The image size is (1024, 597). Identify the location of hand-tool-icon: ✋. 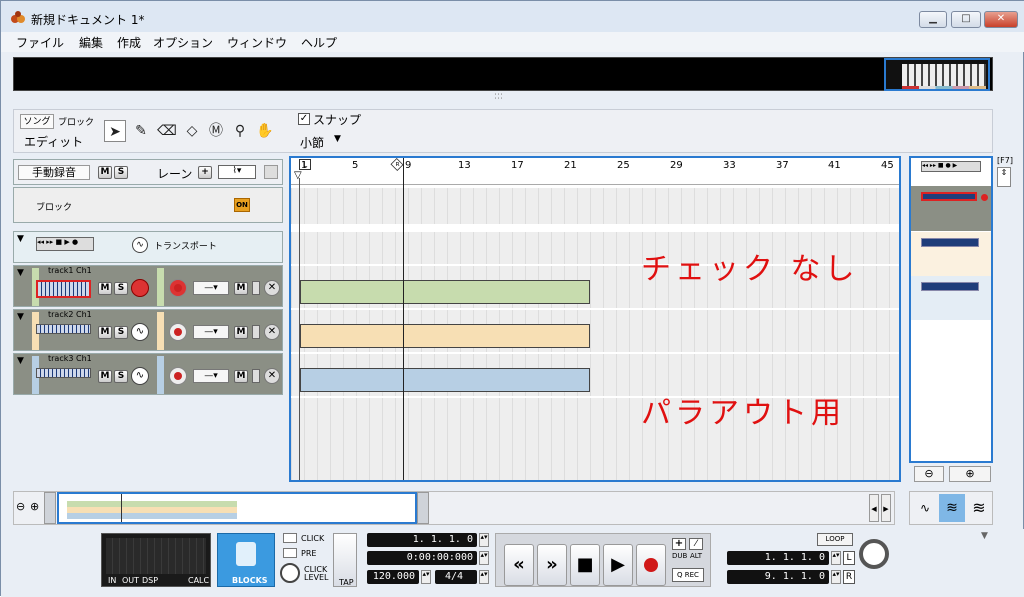
(265, 131).